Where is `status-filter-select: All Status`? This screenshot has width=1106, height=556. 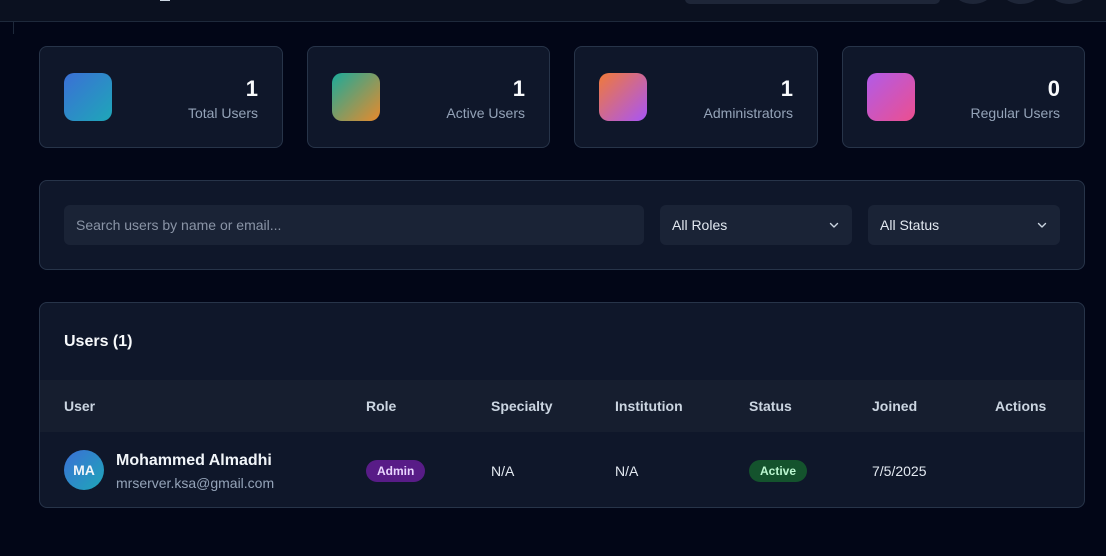 status-filter-select: All Status is located at coordinates (964, 225).